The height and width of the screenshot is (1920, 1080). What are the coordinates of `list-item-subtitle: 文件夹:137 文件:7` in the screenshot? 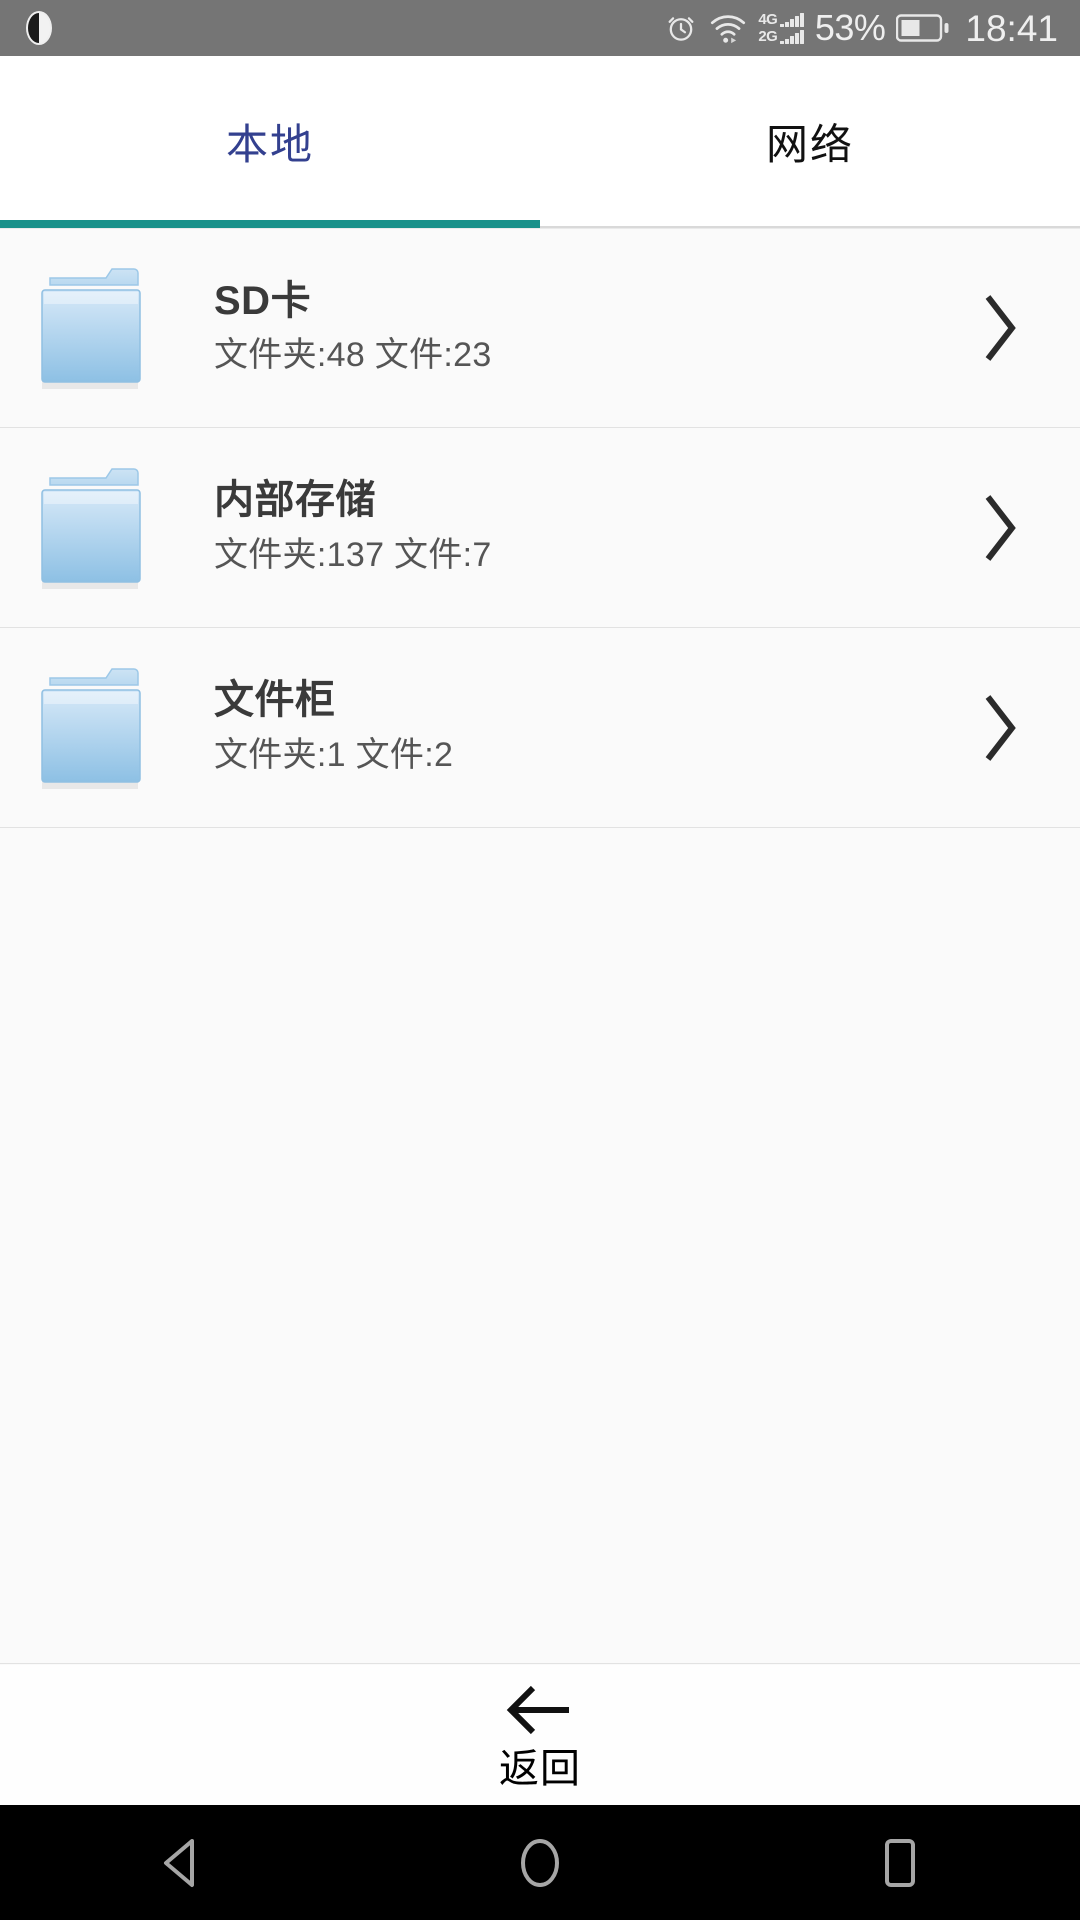 It's located at (353, 554).